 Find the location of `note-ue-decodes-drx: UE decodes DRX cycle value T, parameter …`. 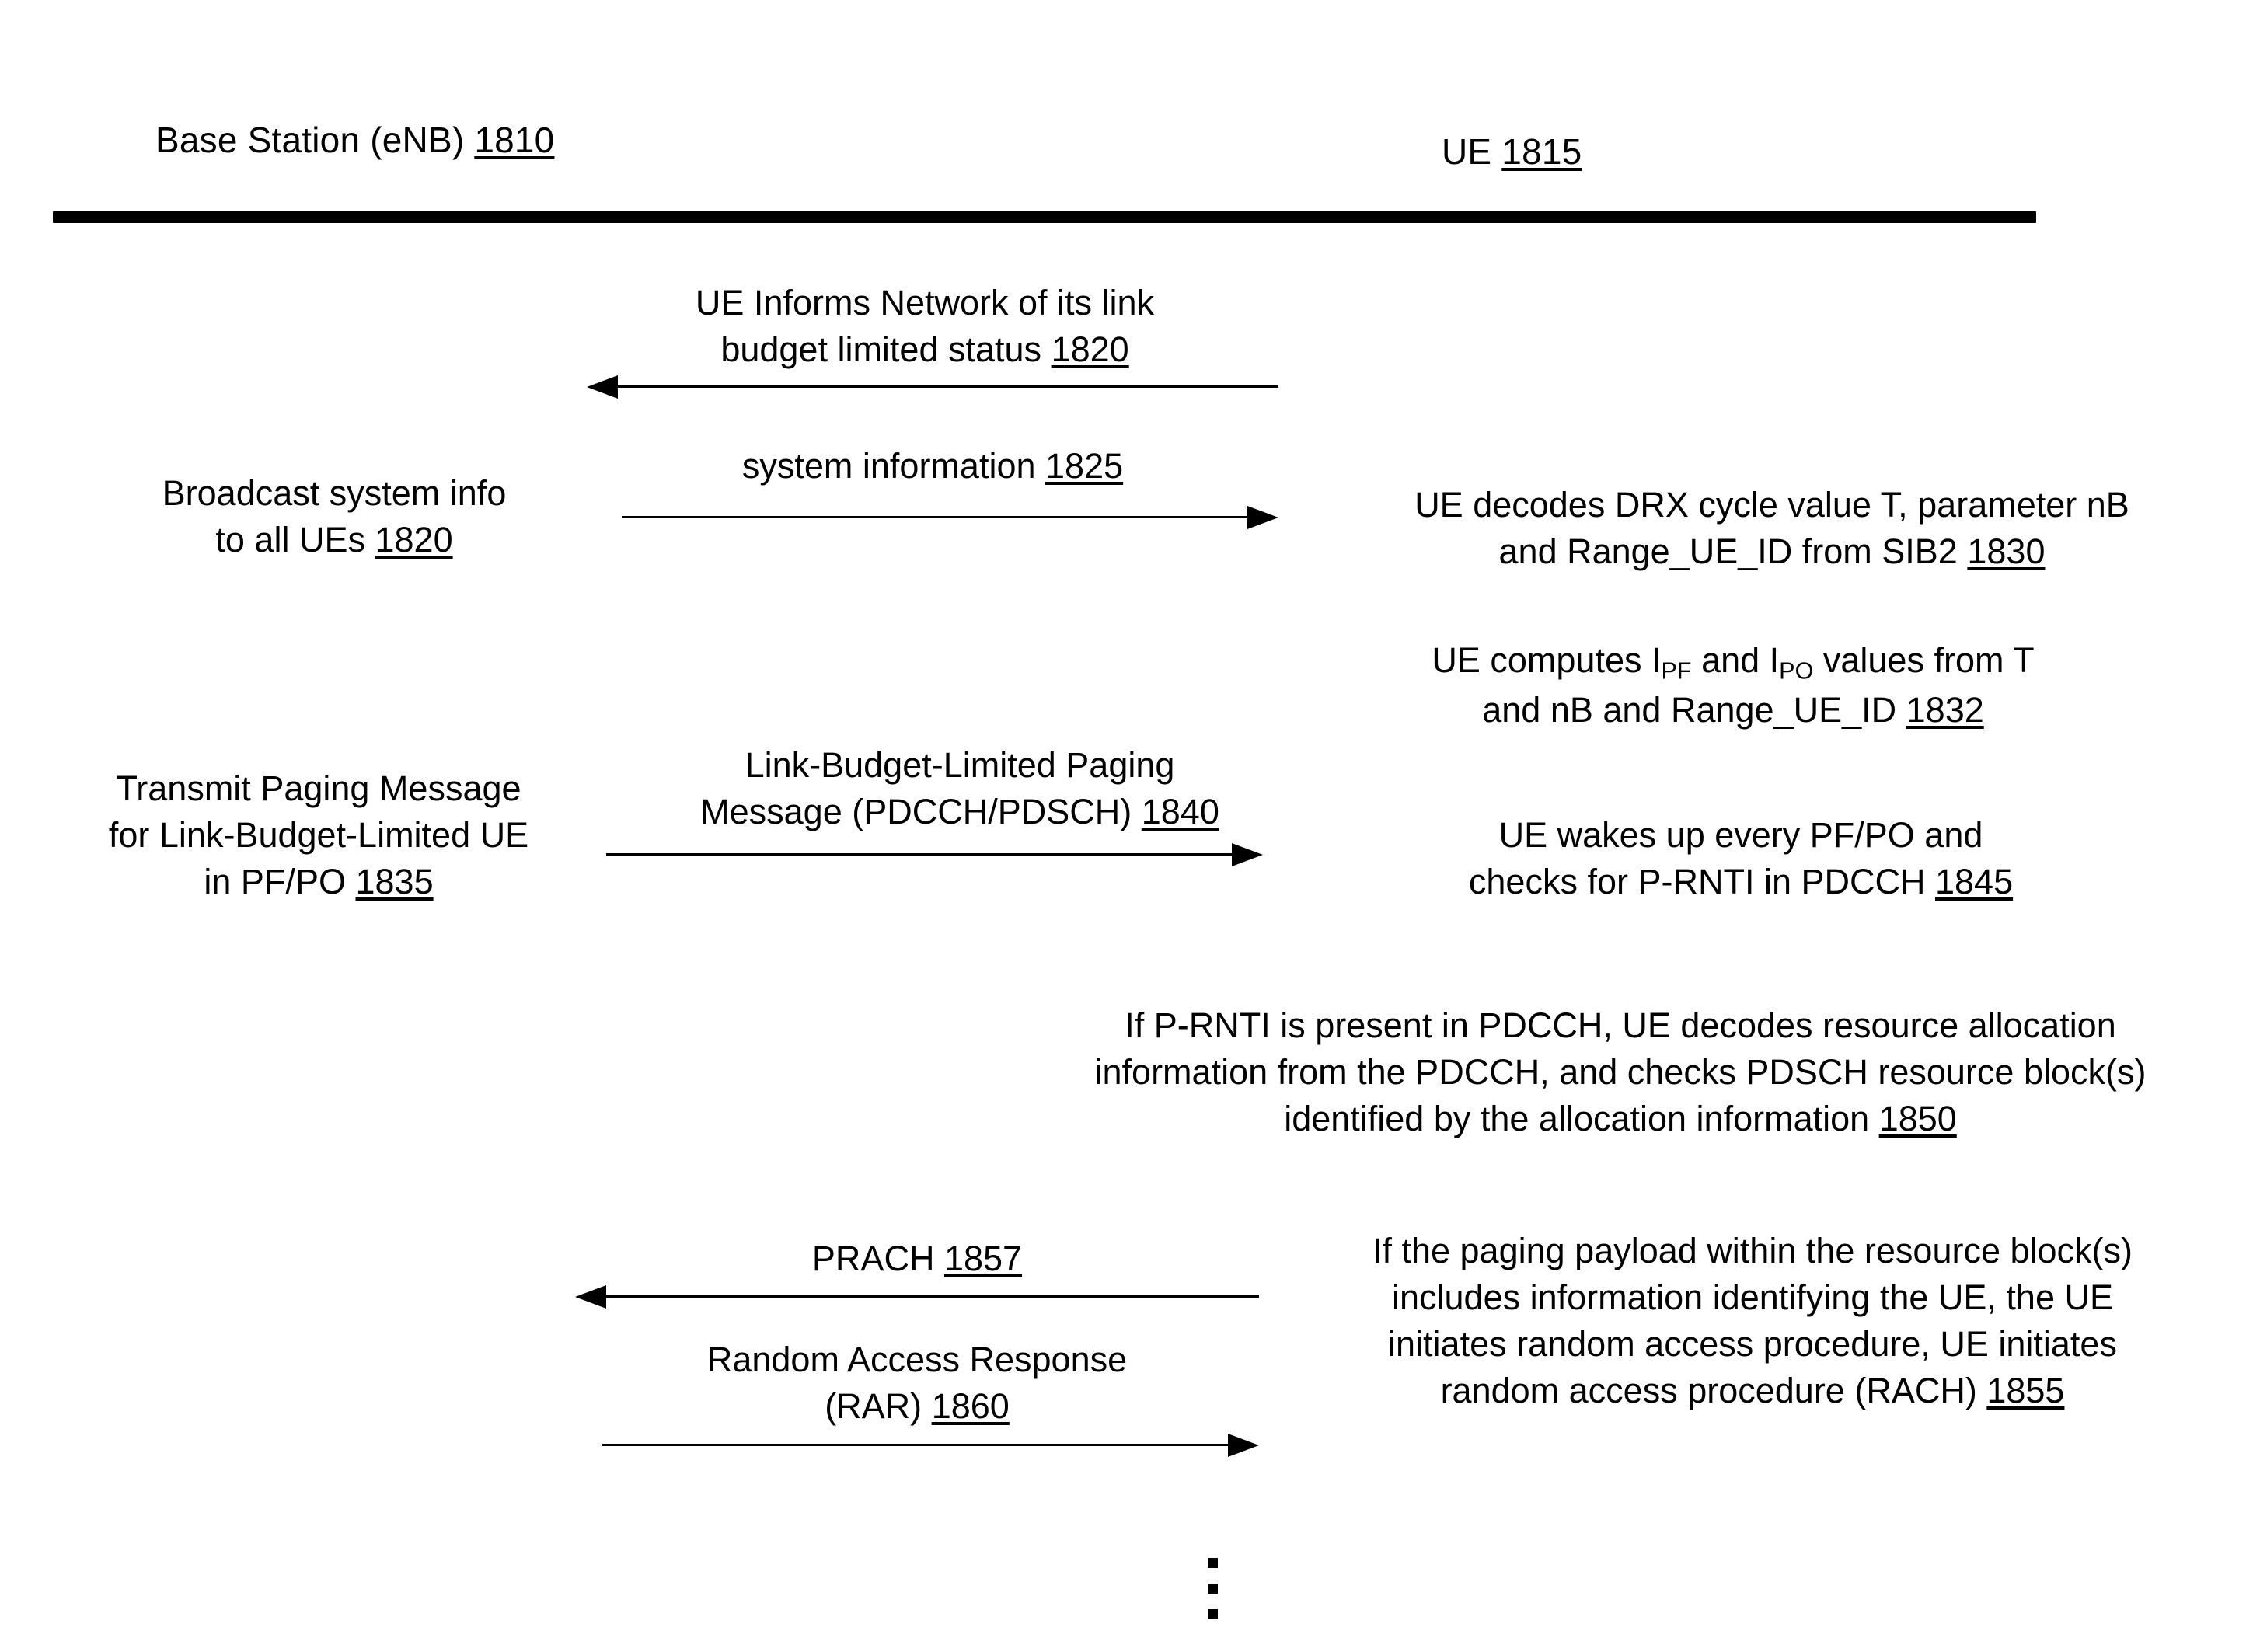

note-ue-decodes-drx: UE decodes DRX cycle value T, parameter … is located at coordinates (1772, 528).